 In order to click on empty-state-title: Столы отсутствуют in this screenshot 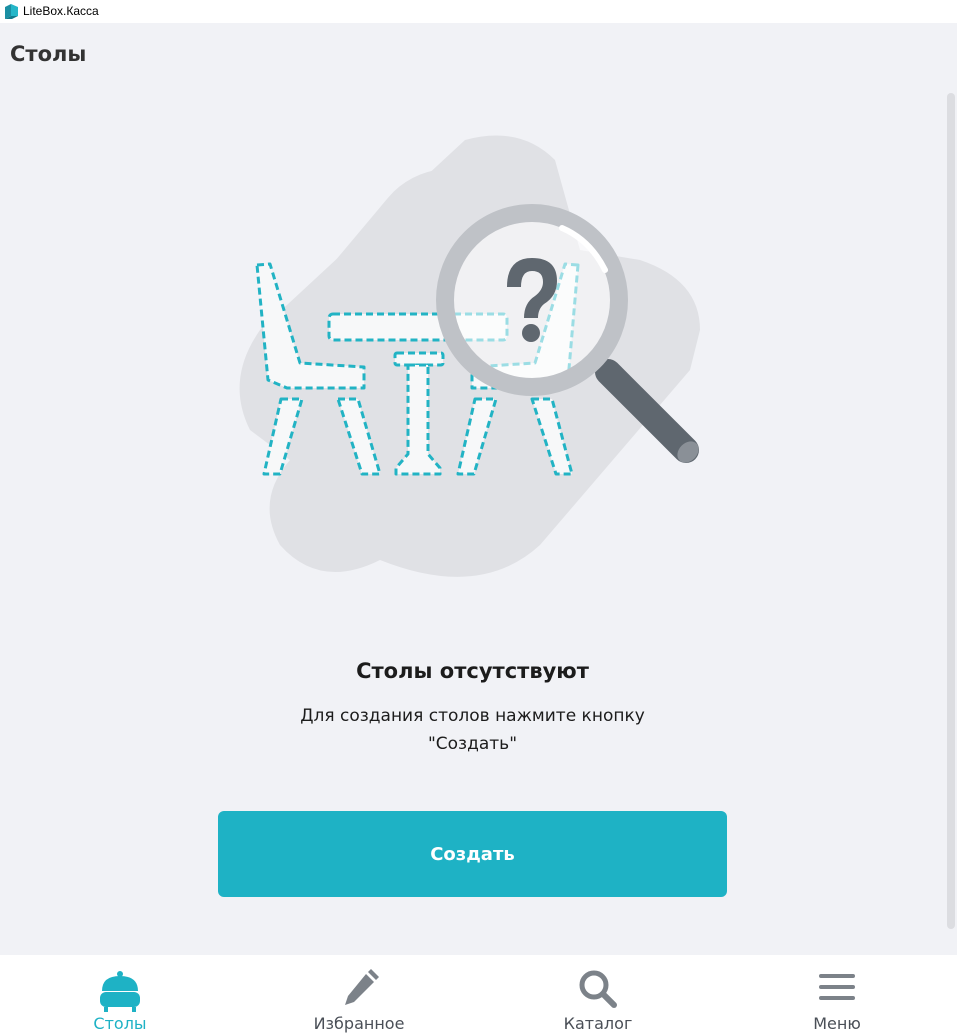, I will do `click(472, 671)`.